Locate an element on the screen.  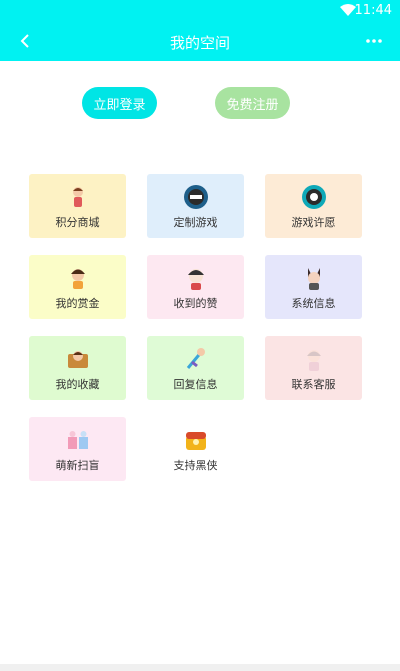
login-button: 立即登录 is located at coordinates (119, 103).